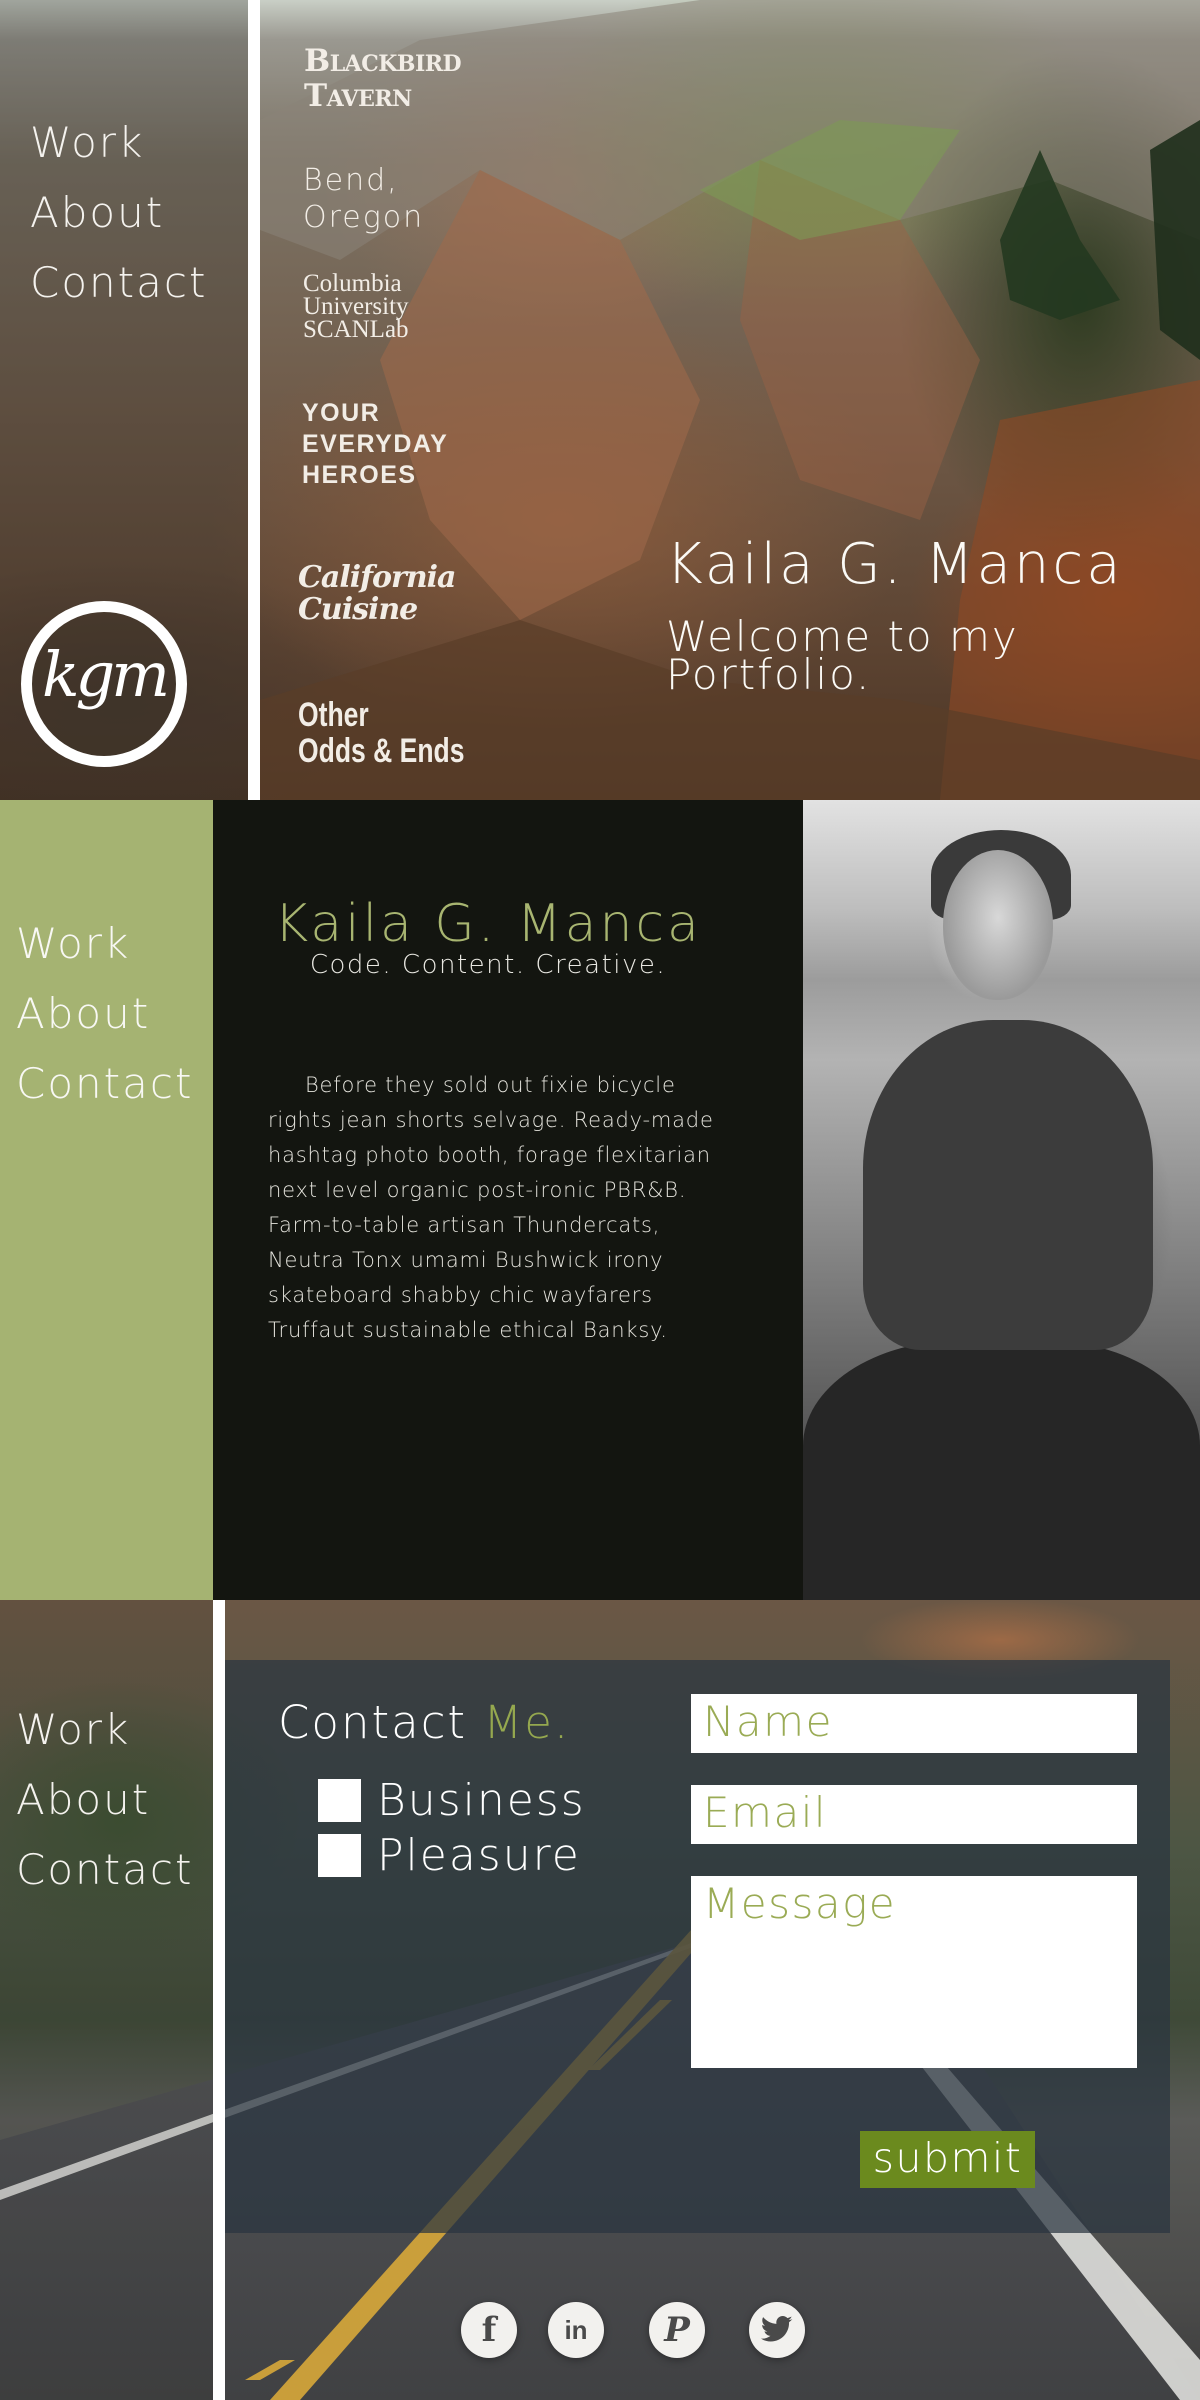  I want to click on linkedin-icon: in, so click(576, 2330).